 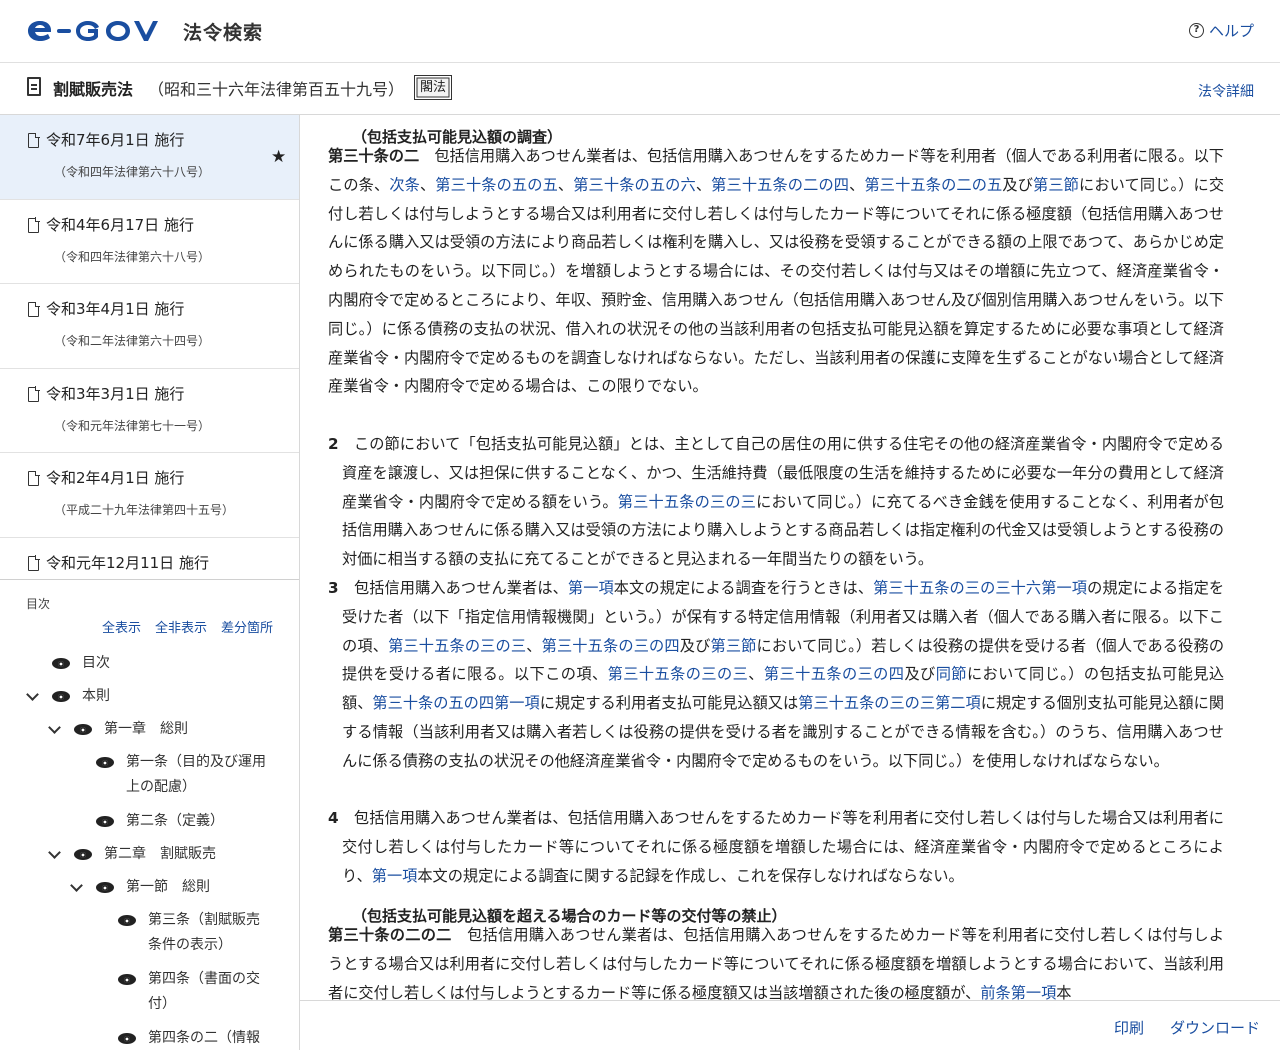 What do you see at coordinates (149, 242) in the screenshot?
I see `version-item: 令和4年6月17日 施行 （令和四年法律第六十八号）` at bounding box center [149, 242].